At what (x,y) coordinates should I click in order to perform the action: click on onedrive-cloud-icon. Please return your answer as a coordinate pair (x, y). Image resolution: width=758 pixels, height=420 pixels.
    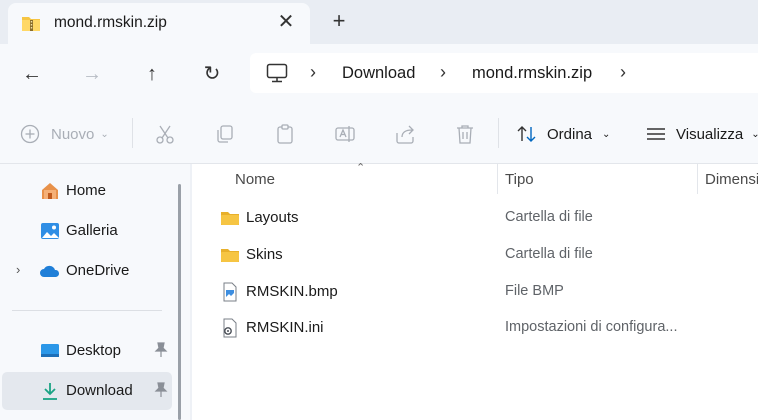
    Looking at the image, I should click on (50, 271).